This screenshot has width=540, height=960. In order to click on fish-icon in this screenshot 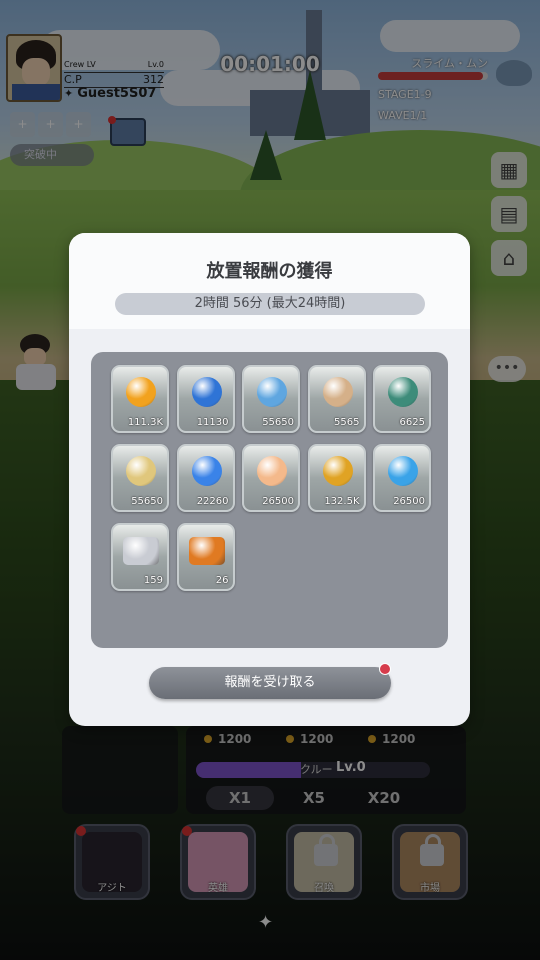, I will do `click(272, 392)`.